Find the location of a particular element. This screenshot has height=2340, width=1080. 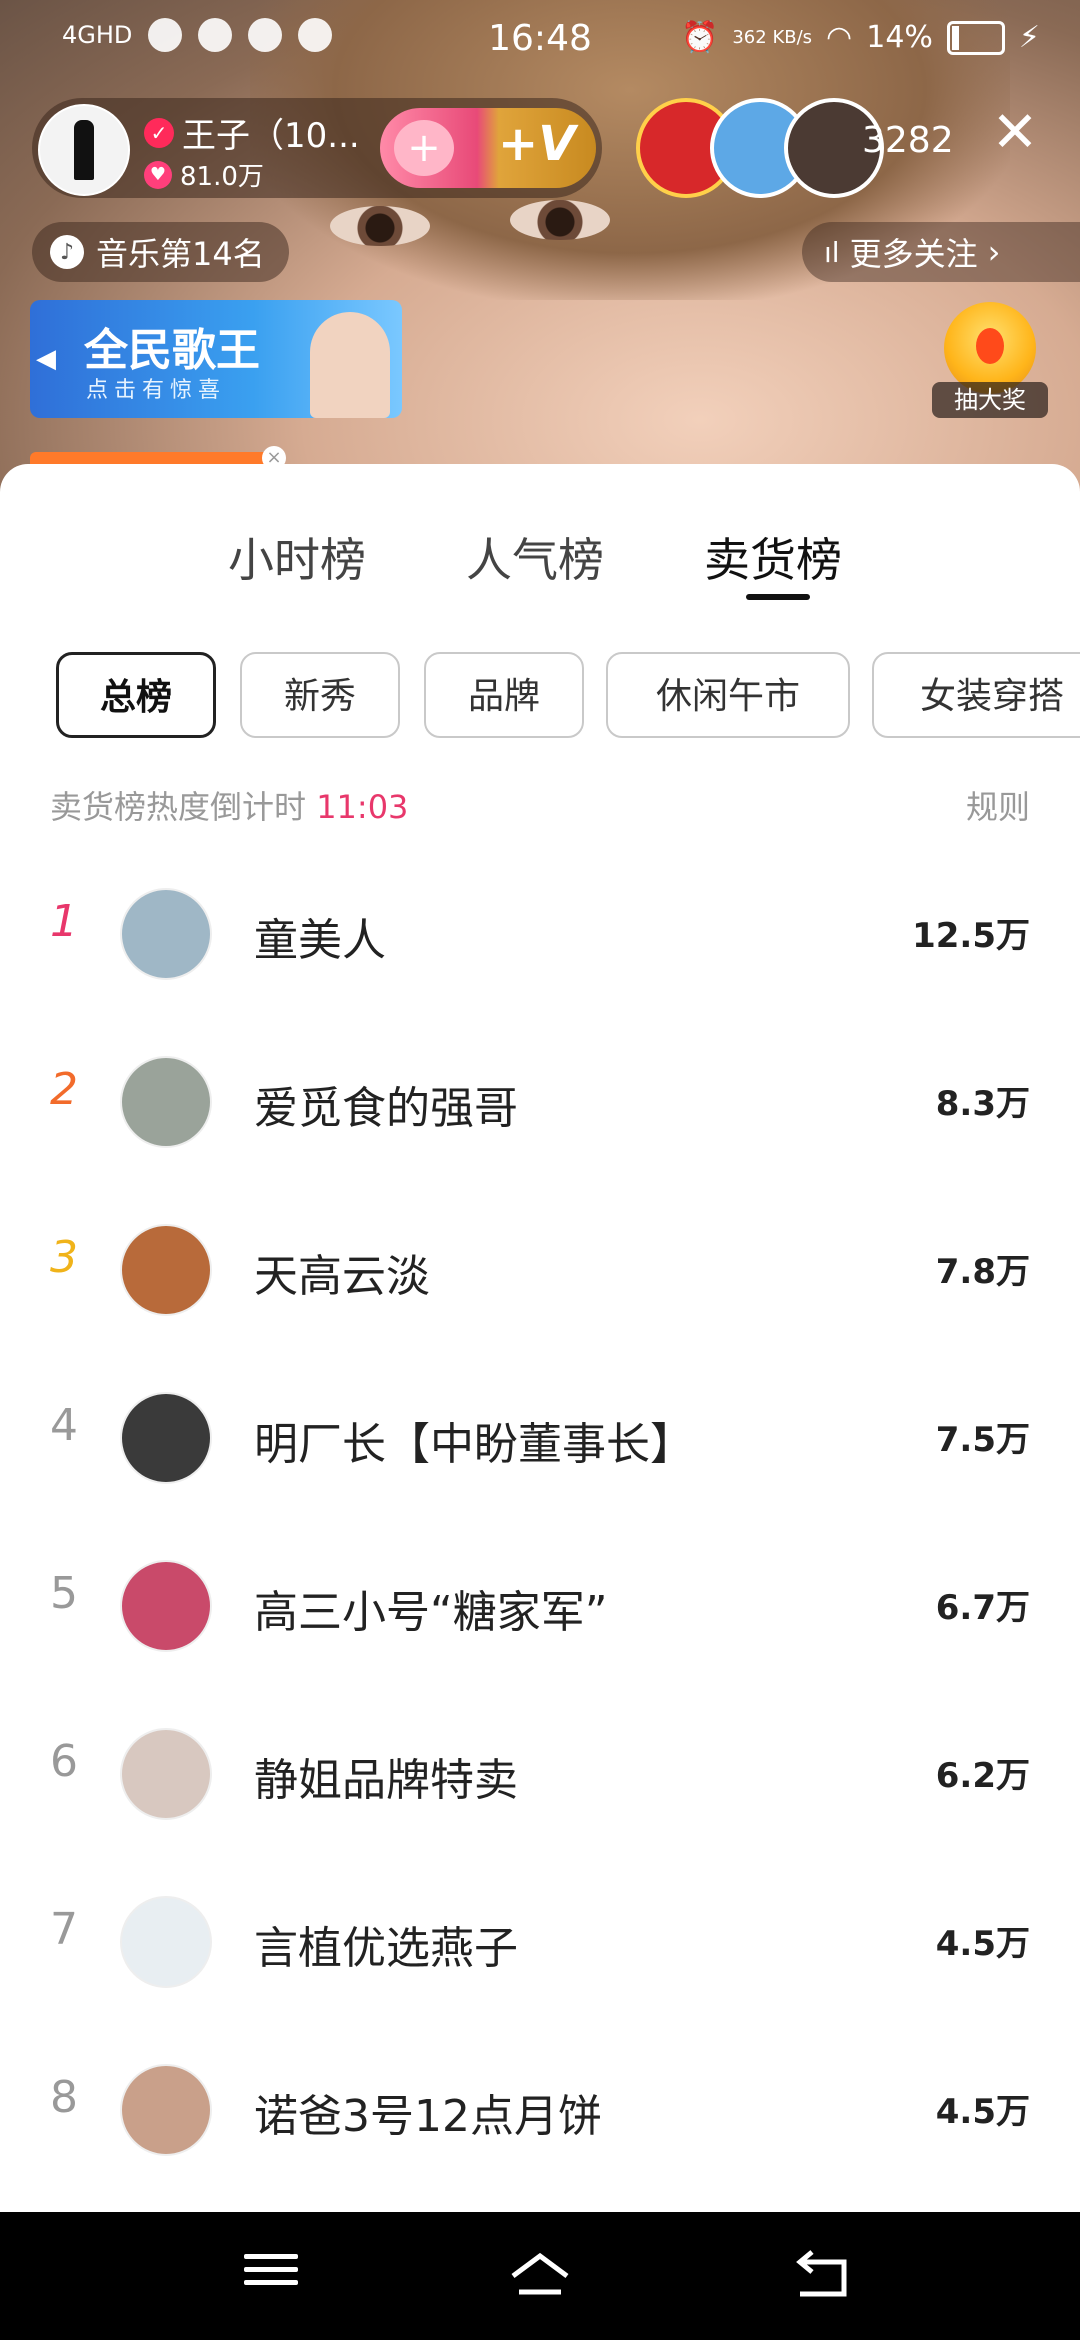

status-right: ⏰ 362 KB/s ◠ 14% ⚡ is located at coordinates (860, 37).